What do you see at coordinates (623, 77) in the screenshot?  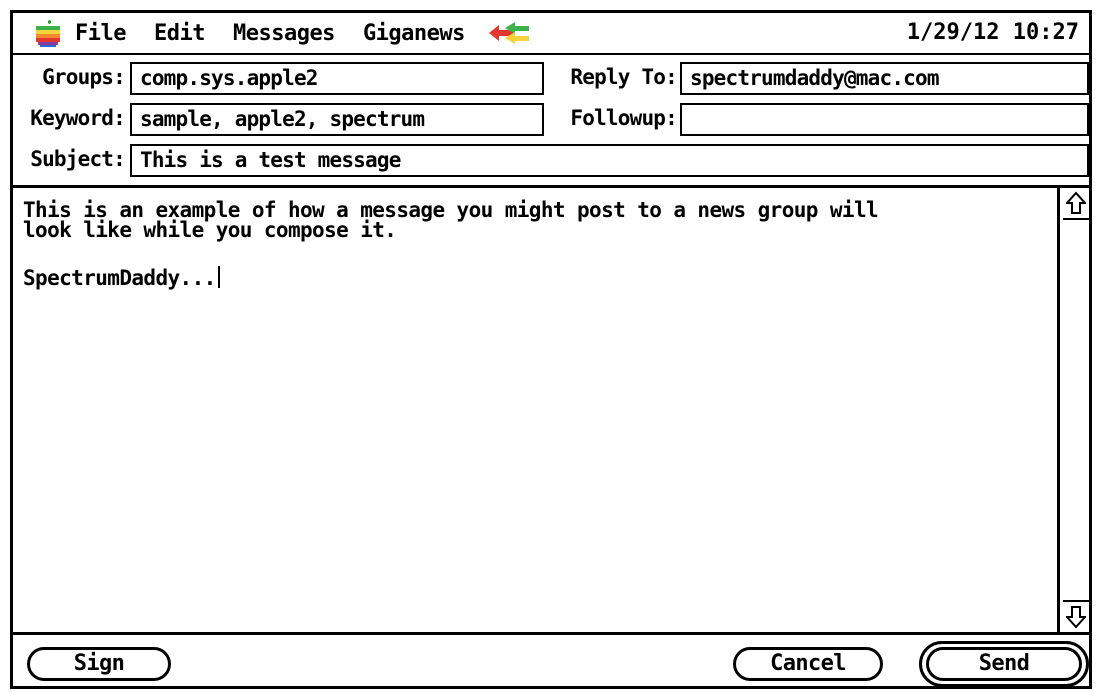 I see `reply-to-label: Reply To:` at bounding box center [623, 77].